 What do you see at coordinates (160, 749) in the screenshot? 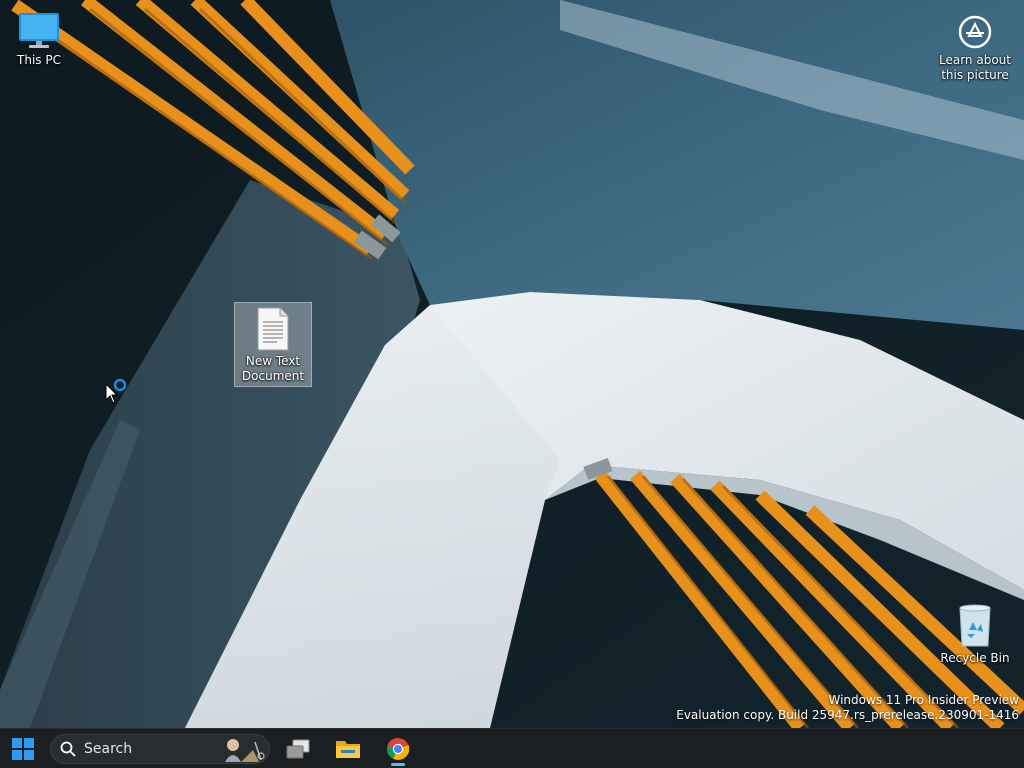
I see `taskbar-search-box: Search` at bounding box center [160, 749].